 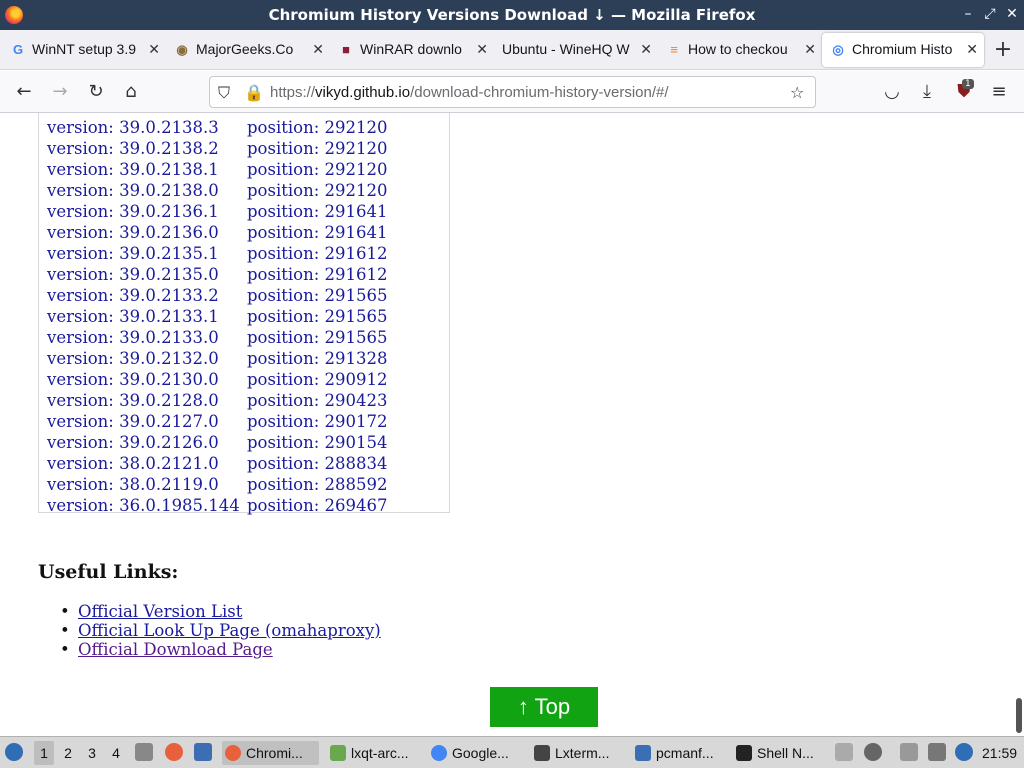 I want to click on position-label: position: 288834, so click(x=317, y=463).